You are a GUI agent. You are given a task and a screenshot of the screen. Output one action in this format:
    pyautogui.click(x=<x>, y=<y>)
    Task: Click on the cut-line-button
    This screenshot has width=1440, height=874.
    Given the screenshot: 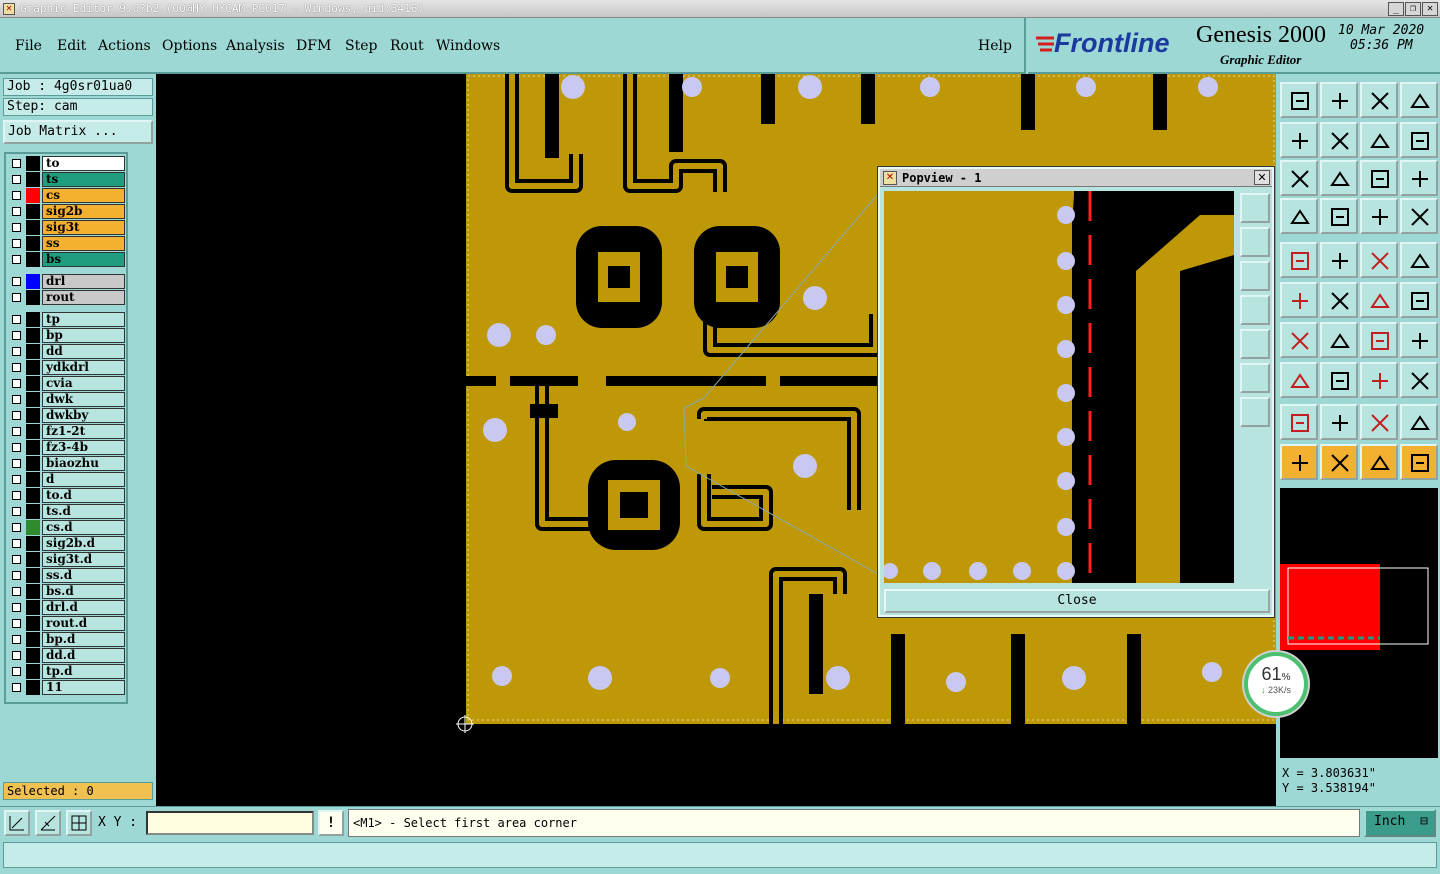 What is the action you would take?
    pyautogui.click(x=1339, y=380)
    